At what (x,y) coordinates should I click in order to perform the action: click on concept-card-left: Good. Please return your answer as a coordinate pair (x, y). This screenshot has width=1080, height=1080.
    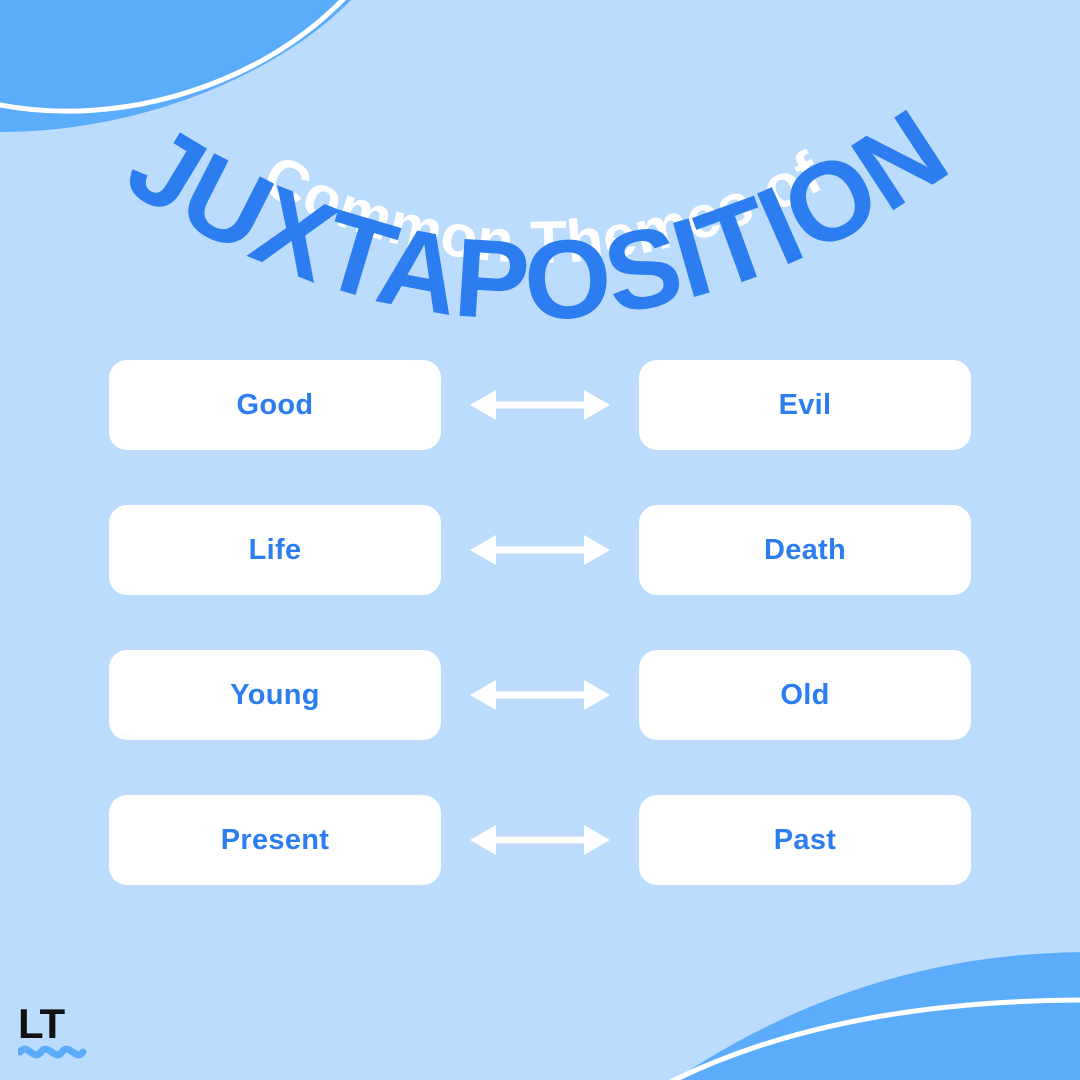
    Looking at the image, I should click on (275, 405).